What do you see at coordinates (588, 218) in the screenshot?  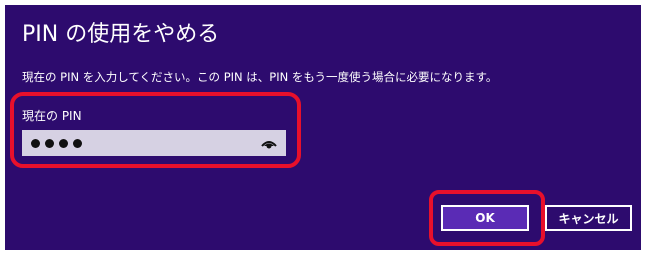 I see `cancel-button: キャンセル` at bounding box center [588, 218].